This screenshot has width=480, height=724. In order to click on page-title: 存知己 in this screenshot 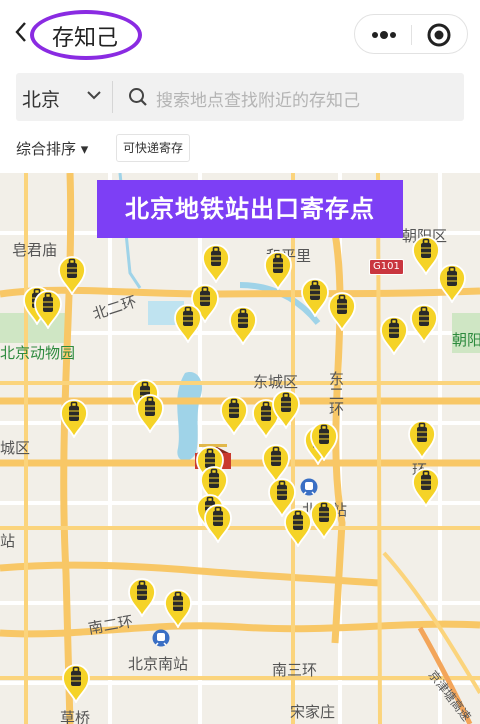, I will do `click(85, 38)`.